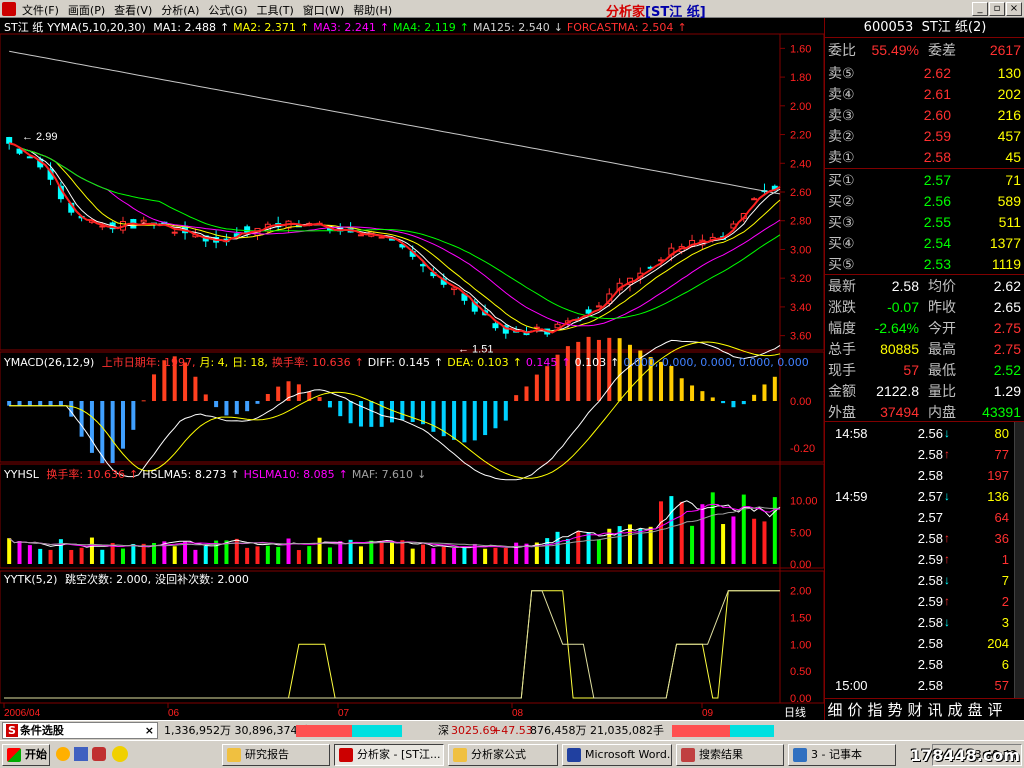  I want to click on task-research-report: 研究报告, so click(276, 755).